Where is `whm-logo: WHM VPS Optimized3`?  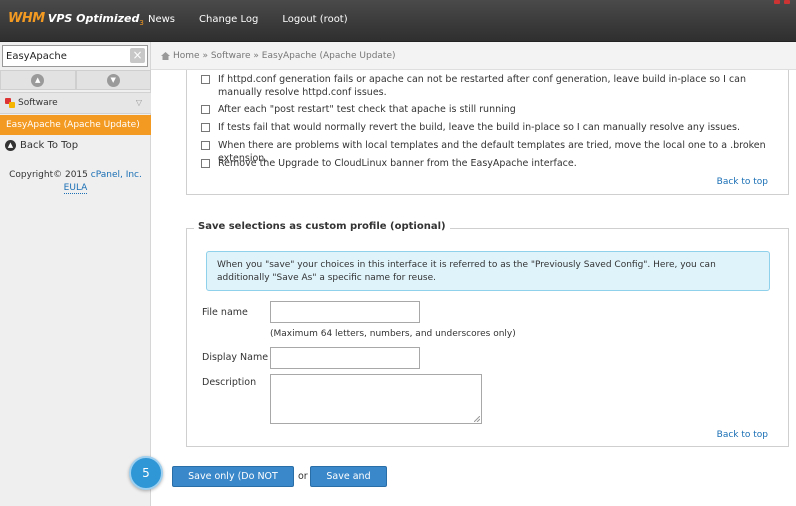
whm-logo: WHM VPS Optimized3 is located at coordinates (76, 21).